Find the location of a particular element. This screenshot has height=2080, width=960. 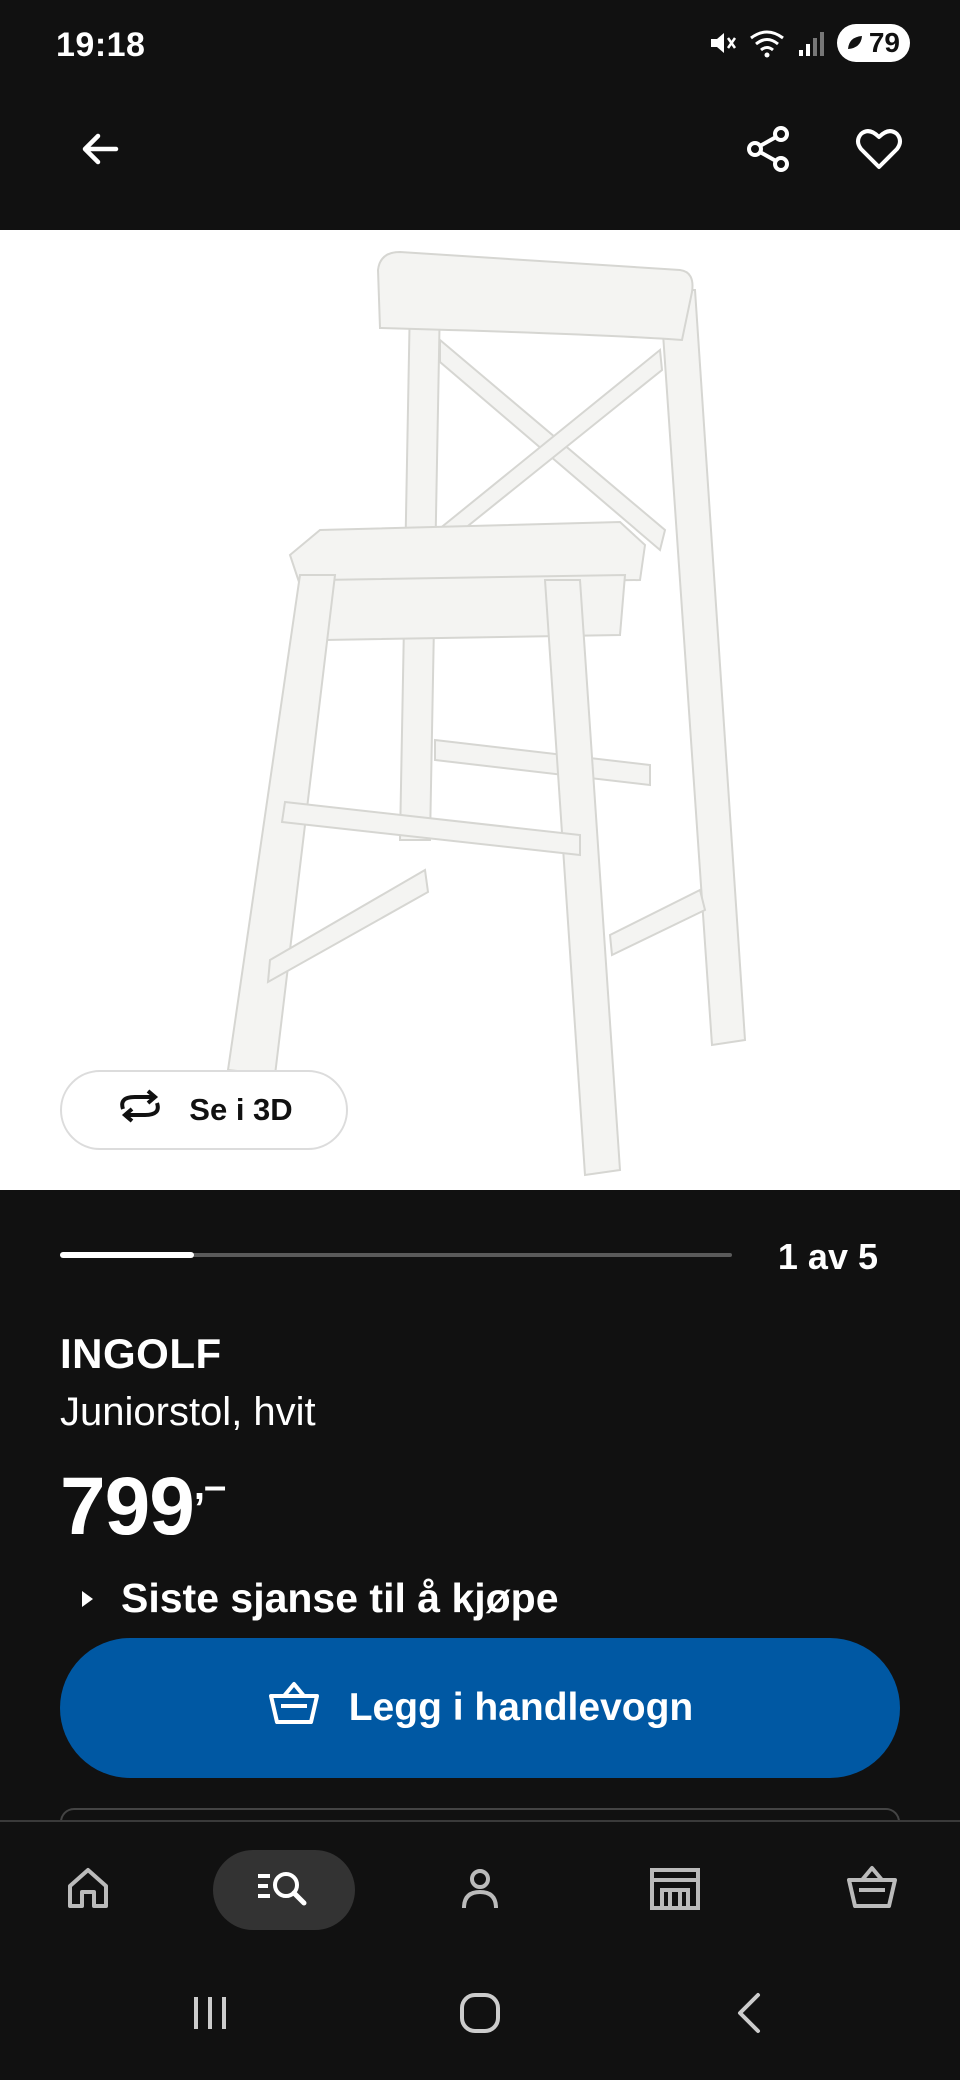

profile-icon is located at coordinates (480, 1890).